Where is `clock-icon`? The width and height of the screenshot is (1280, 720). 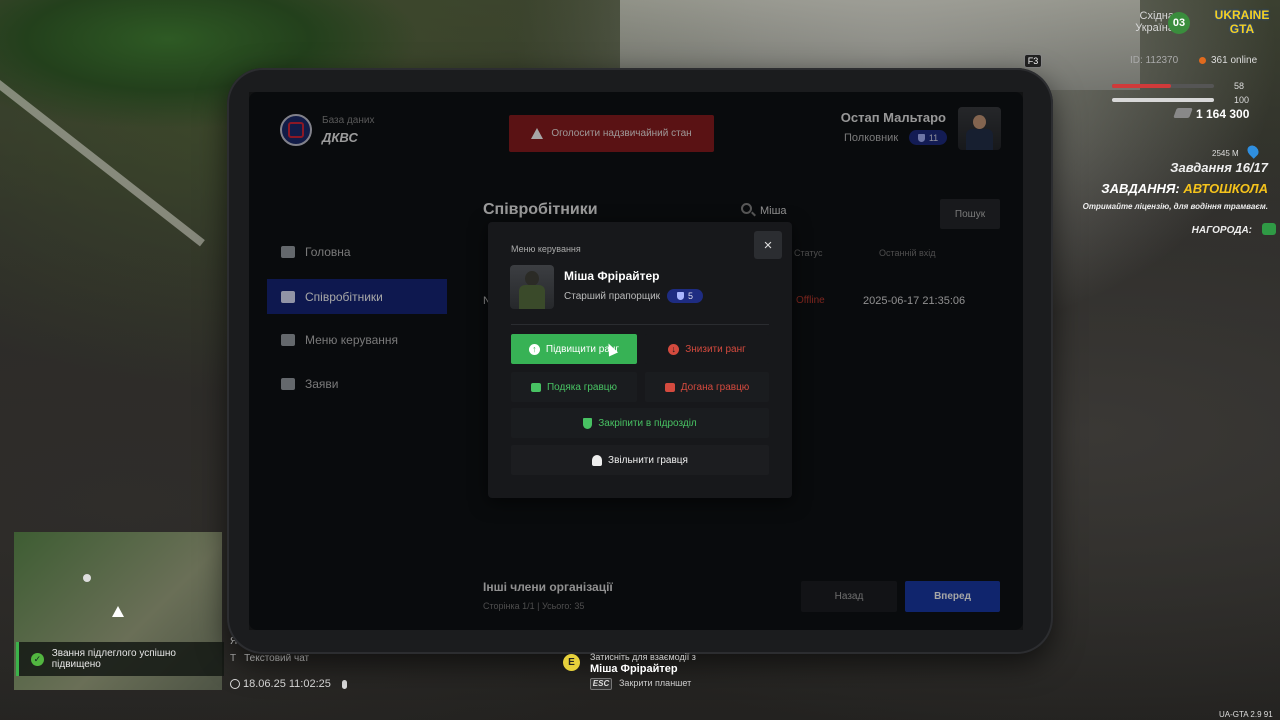
clock-icon is located at coordinates (235, 684).